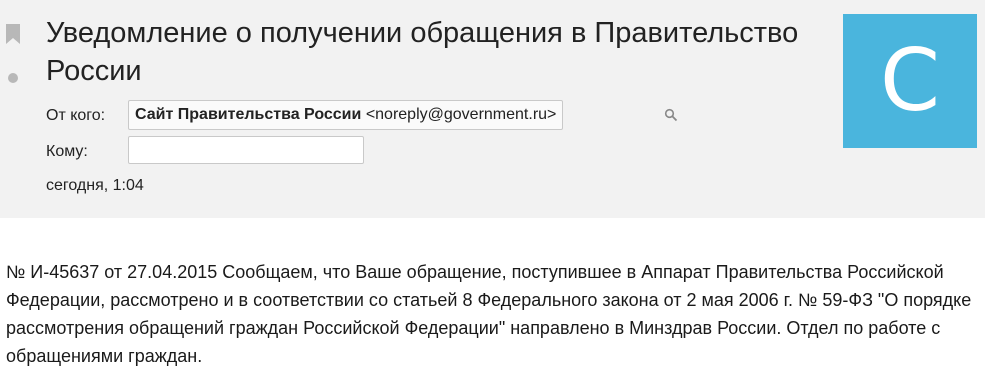 This screenshot has height=390, width=985. Describe the element at coordinates (910, 81) in the screenshot. I see `sender-avatar: C` at that location.